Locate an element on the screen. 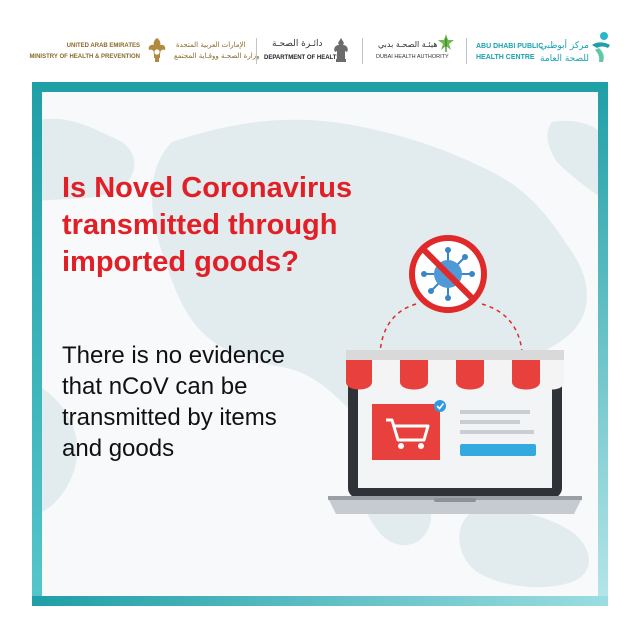 Image resolution: width=640 pixels, height=640 pixels. shopping-cart-icon is located at coordinates (406, 432).